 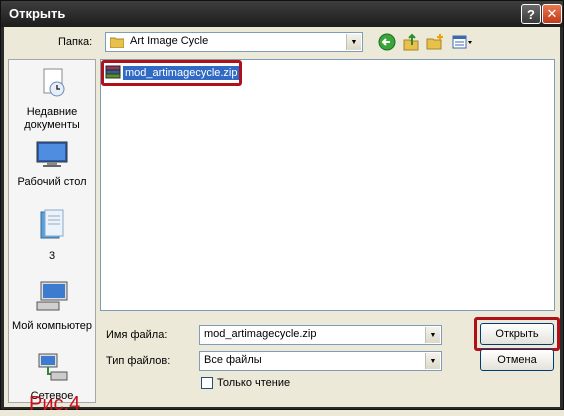 I want to click on title-bar: Открыть ? ✕, so click(x=282, y=14).